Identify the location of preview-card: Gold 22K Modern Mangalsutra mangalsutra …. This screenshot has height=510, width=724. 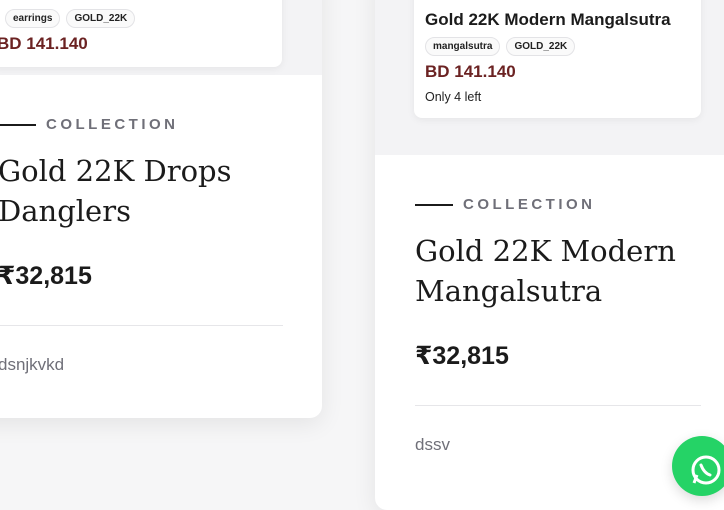
(557, 59).